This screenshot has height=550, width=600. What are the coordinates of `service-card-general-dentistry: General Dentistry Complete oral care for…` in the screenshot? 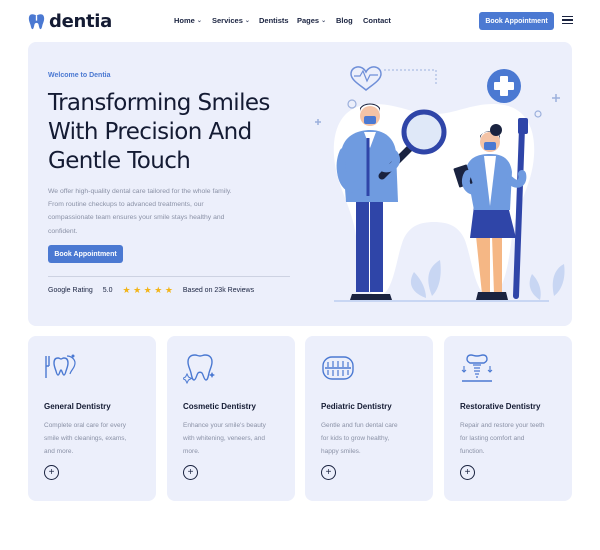 It's located at (92, 418).